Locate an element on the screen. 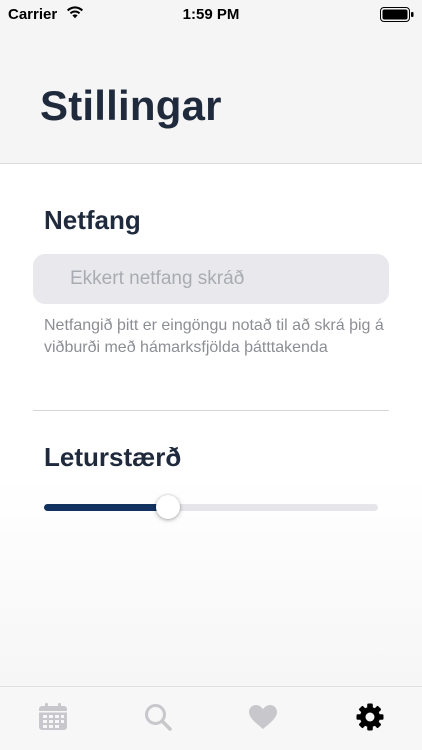 The height and width of the screenshot is (750, 422). gear-icon is located at coordinates (370, 719).